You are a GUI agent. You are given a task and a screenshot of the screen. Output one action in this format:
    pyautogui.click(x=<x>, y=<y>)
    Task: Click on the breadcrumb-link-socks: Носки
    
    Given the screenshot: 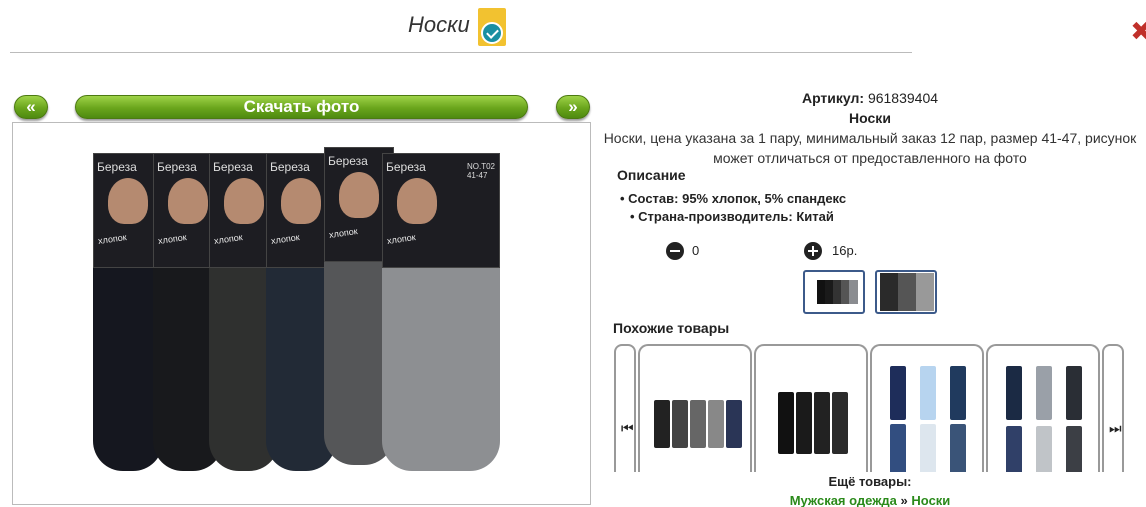 What is the action you would take?
    pyautogui.click(x=930, y=500)
    